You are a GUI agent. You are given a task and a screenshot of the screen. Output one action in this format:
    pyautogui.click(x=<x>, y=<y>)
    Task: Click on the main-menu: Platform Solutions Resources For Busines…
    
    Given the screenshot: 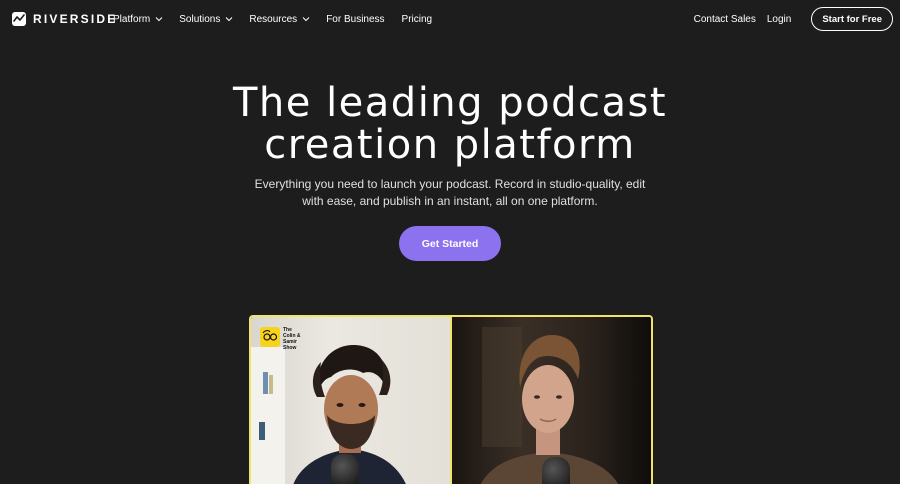 What is the action you would take?
    pyautogui.click(x=272, y=19)
    